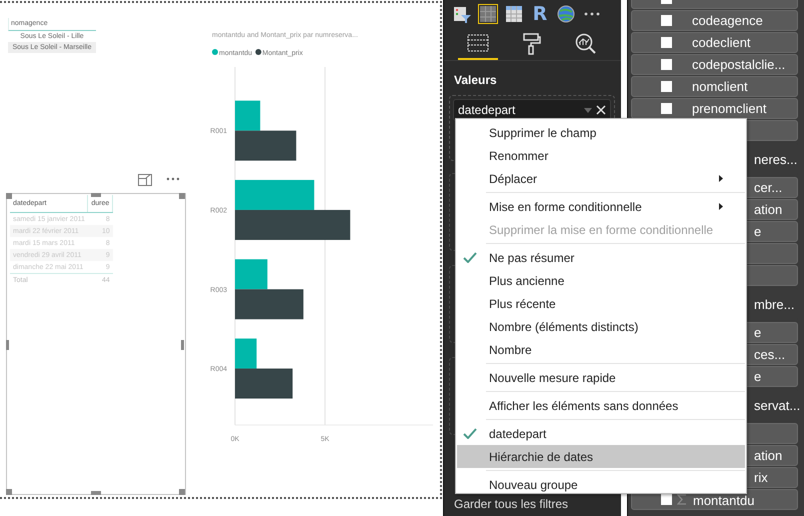 The image size is (804, 516). What do you see at coordinates (720, 86) in the screenshot?
I see `field-label: nomclient` at bounding box center [720, 86].